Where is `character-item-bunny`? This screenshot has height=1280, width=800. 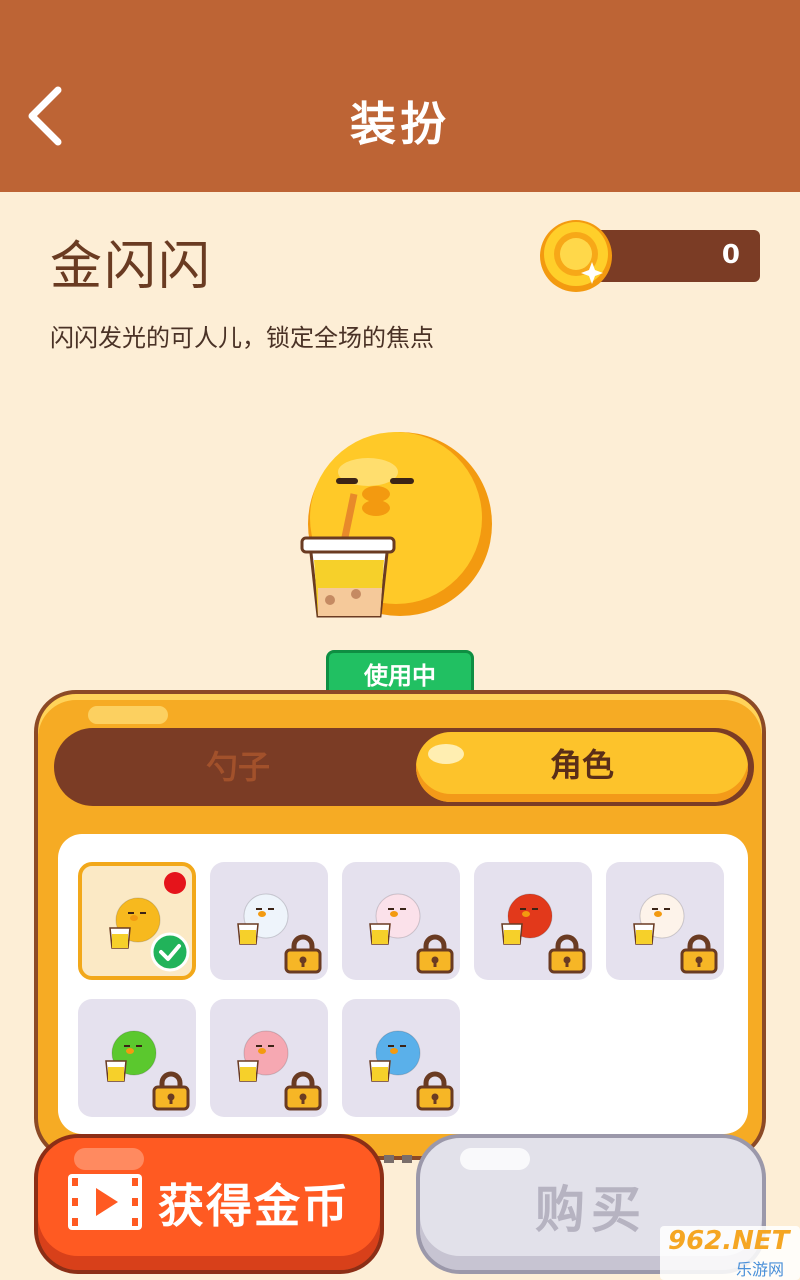 character-item-bunny is located at coordinates (401, 921).